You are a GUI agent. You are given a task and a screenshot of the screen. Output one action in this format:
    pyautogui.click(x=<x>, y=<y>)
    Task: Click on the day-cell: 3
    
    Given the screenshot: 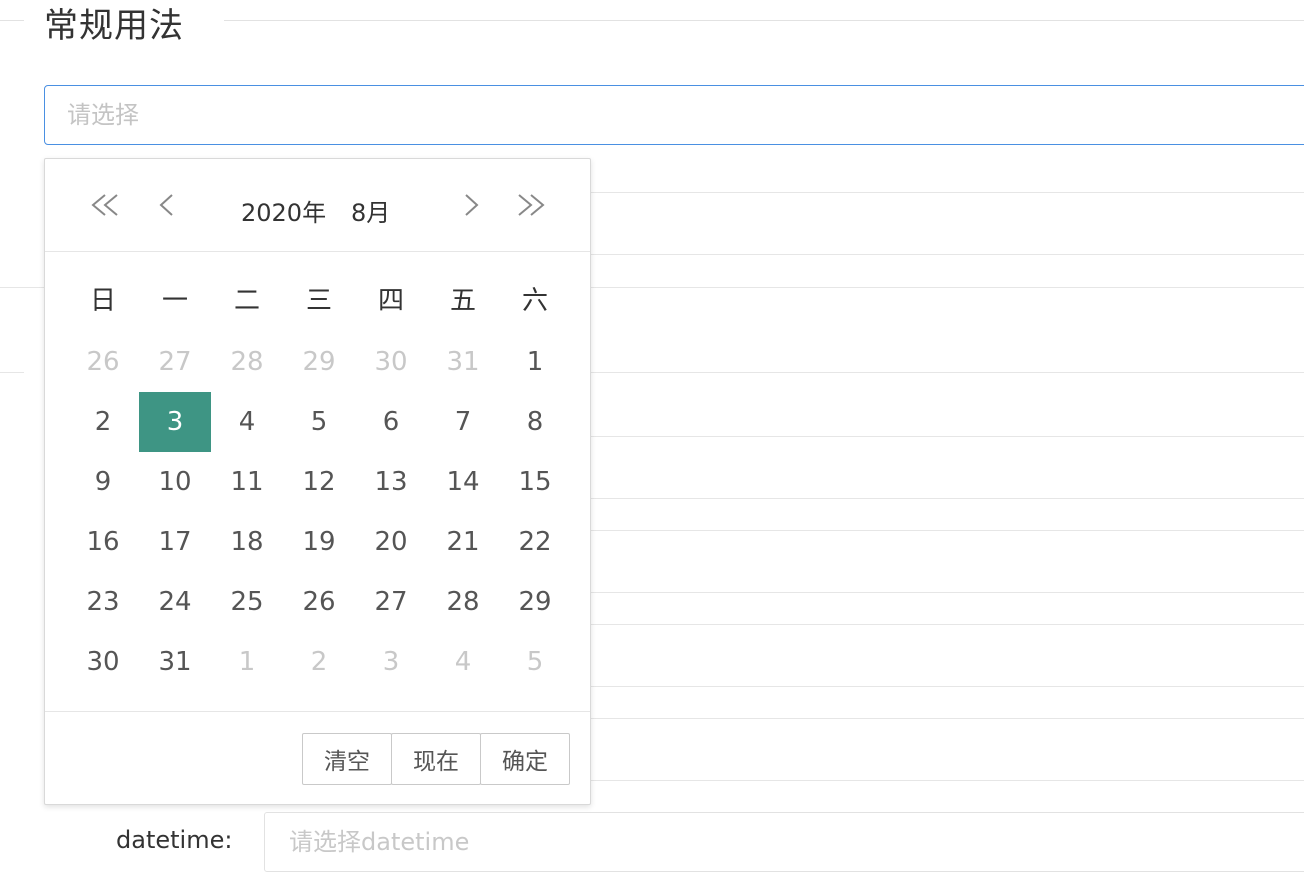 What is the action you would take?
    pyautogui.click(x=391, y=662)
    